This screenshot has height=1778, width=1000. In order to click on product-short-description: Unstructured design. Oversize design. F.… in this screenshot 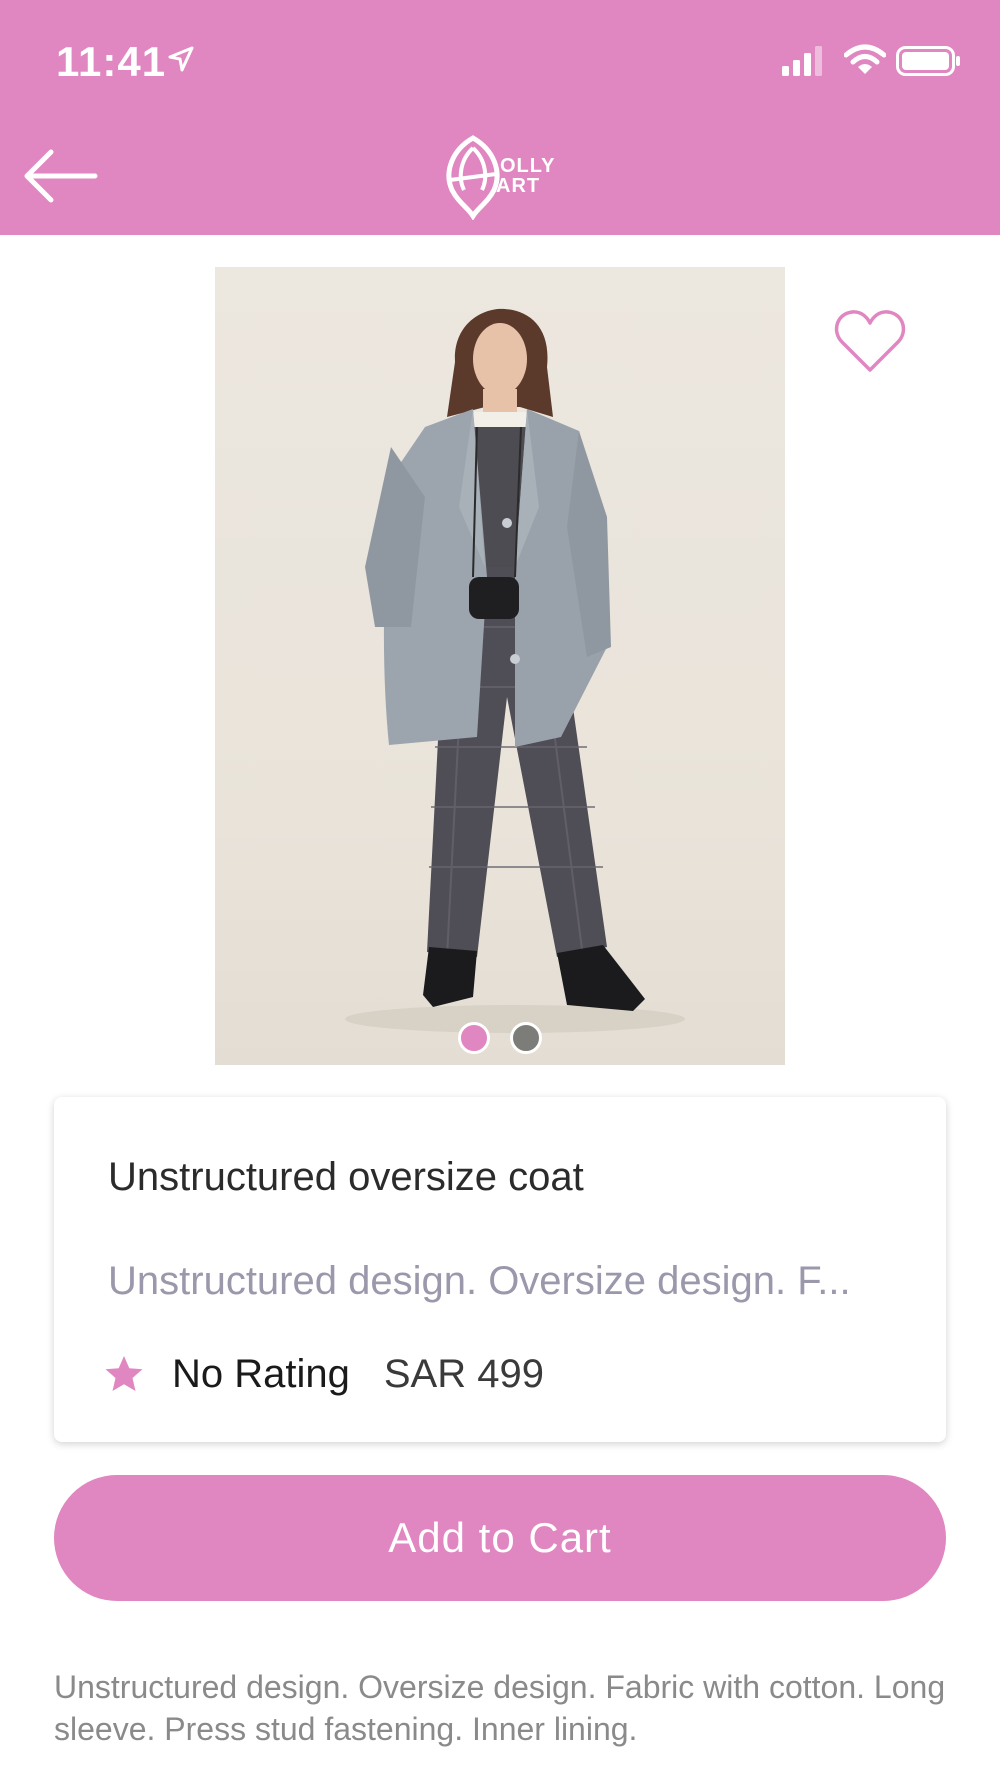, I will do `click(479, 1281)`.